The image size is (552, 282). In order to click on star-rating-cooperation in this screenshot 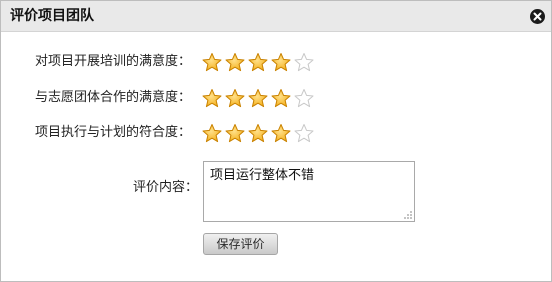, I will do `click(258, 98)`.